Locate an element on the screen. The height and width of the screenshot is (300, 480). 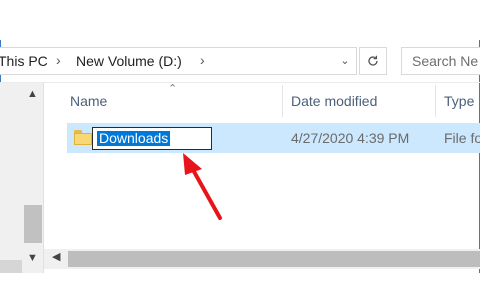
folder-icon is located at coordinates (83, 137).